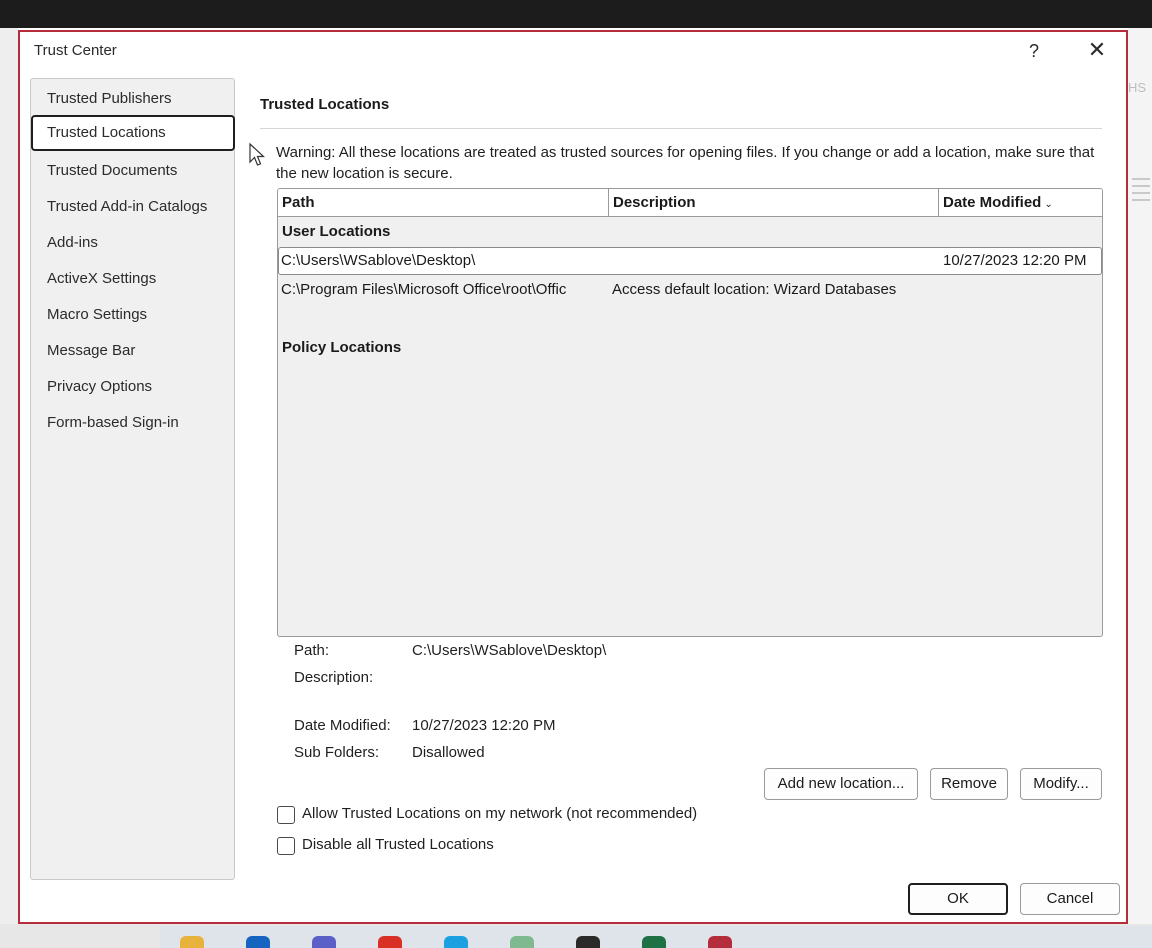  I want to click on detail-path-label: Path:, so click(312, 650).